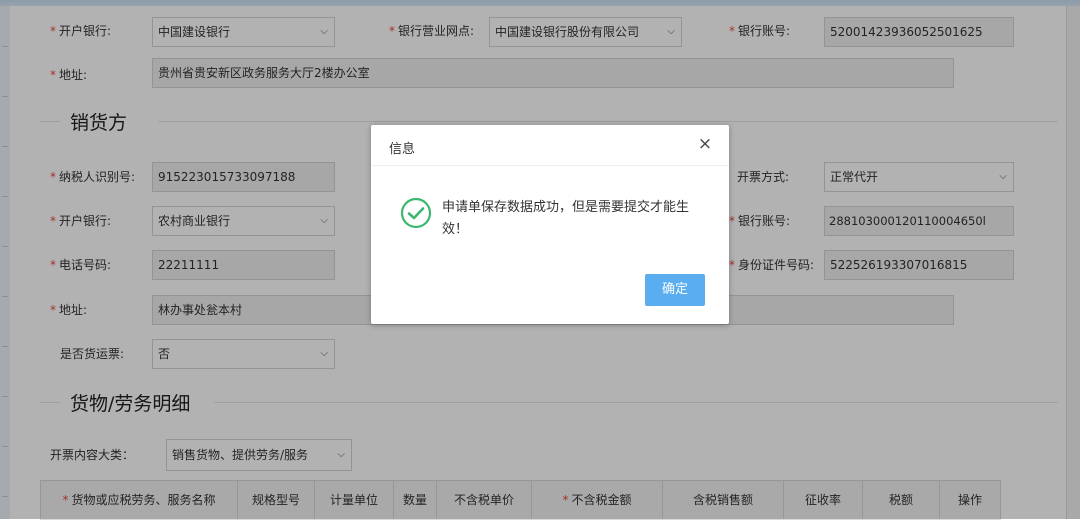 The height and width of the screenshot is (520, 1080). What do you see at coordinates (705, 144) in the screenshot?
I see `close-icon: ×` at bounding box center [705, 144].